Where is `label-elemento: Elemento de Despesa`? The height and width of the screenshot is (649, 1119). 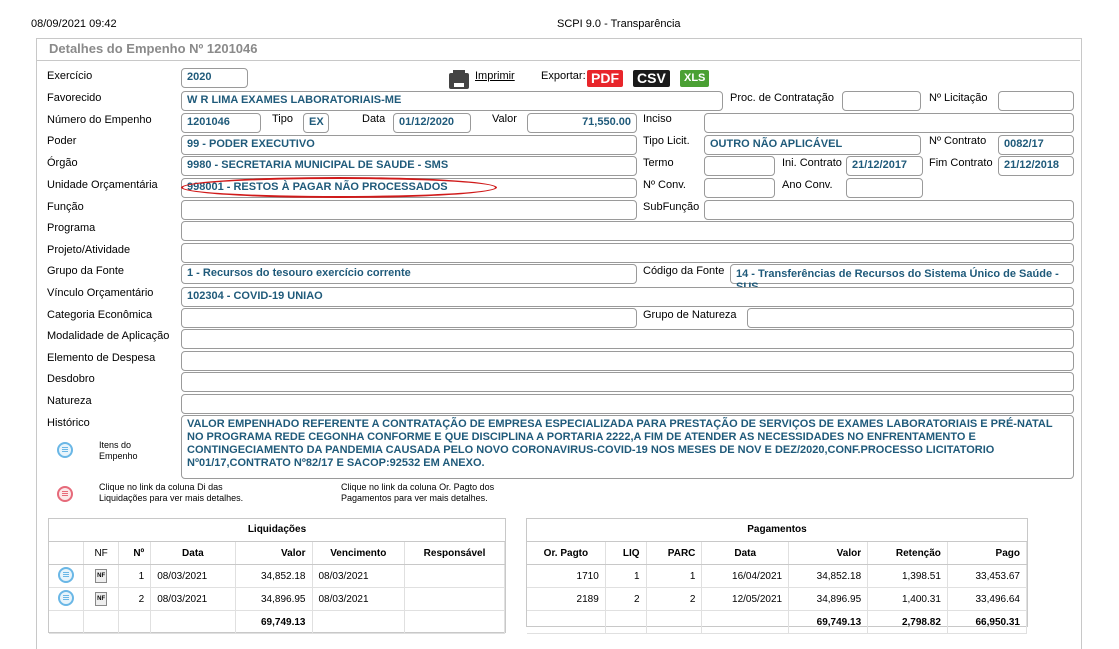
label-elemento: Elemento de Despesa is located at coordinates (101, 358).